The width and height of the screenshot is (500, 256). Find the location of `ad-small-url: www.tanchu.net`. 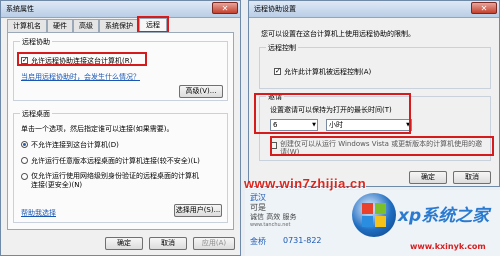

ad-small-url: www.tanchu.net is located at coordinates (270, 225).